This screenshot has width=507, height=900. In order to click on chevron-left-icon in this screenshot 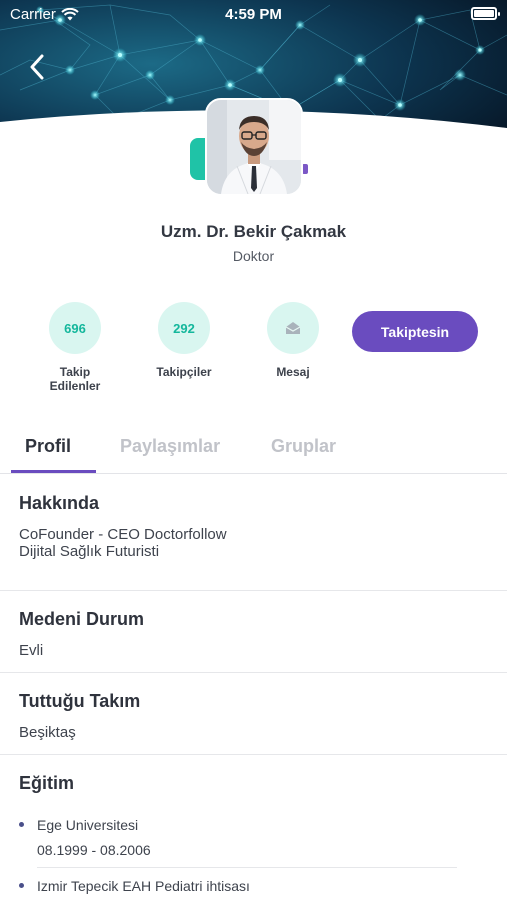, I will do `click(37, 67)`.